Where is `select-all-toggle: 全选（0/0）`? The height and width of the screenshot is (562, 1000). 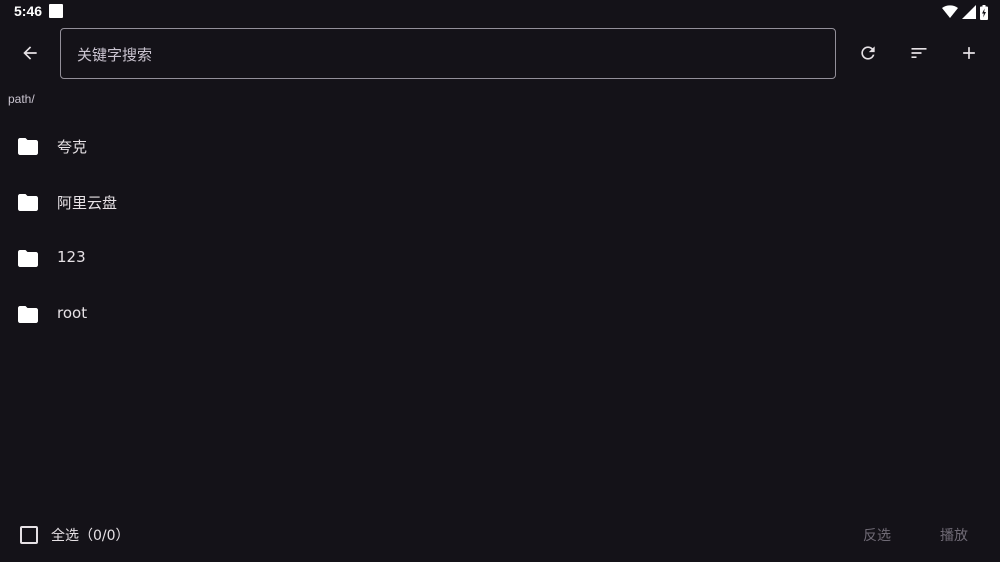 select-all-toggle: 全选（0/0） is located at coordinates (75, 535).